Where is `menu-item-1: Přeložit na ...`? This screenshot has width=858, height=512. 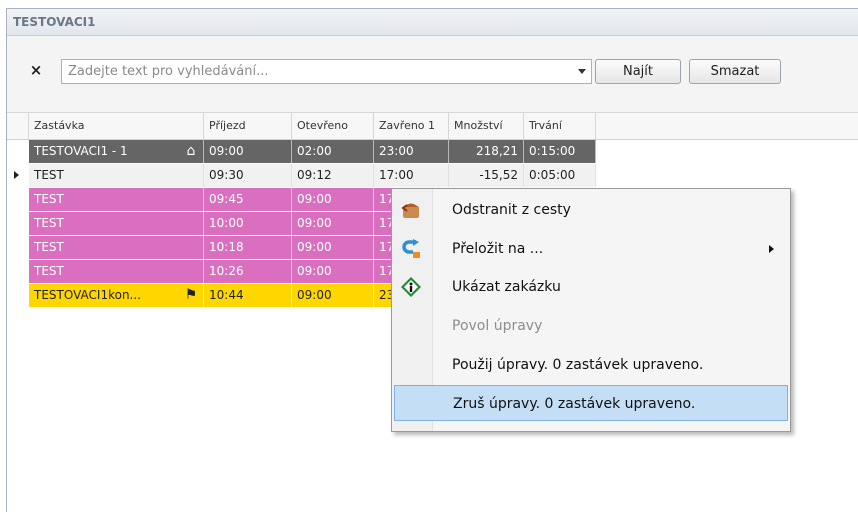 menu-item-1: Přeložit na ... is located at coordinates (591, 249).